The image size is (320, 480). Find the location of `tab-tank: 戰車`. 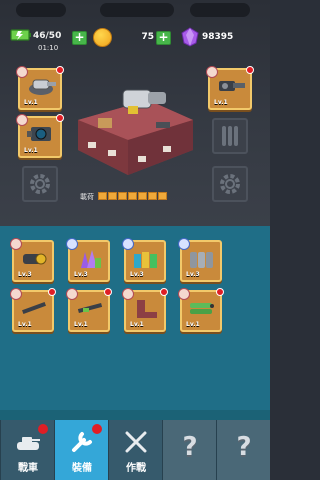

tab-tank: 戰車 is located at coordinates (27, 450).